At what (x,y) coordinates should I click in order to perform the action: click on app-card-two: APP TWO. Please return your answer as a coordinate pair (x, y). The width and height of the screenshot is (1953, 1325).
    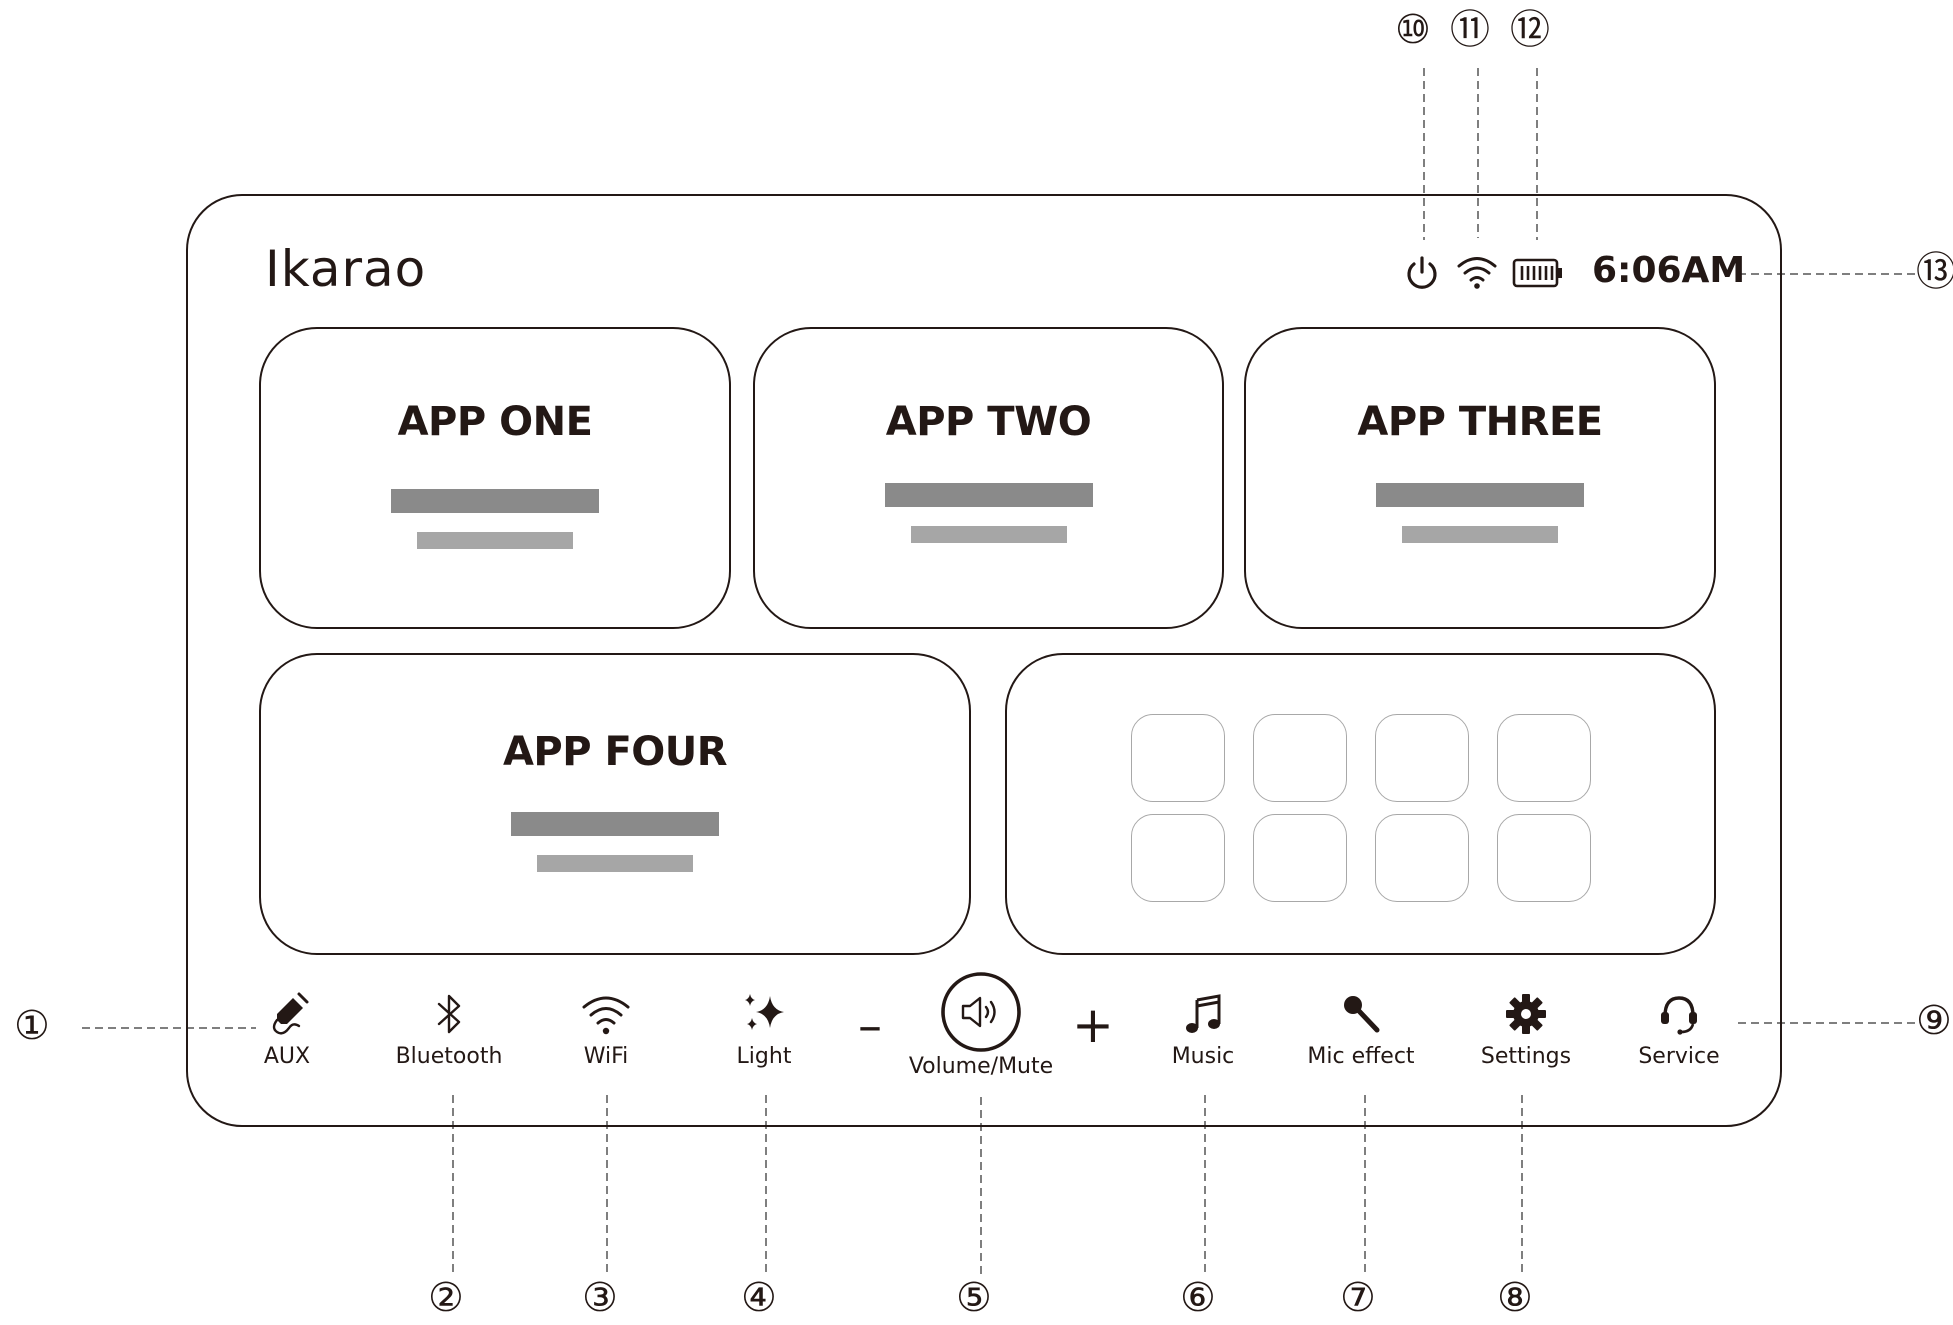
    Looking at the image, I should click on (988, 478).